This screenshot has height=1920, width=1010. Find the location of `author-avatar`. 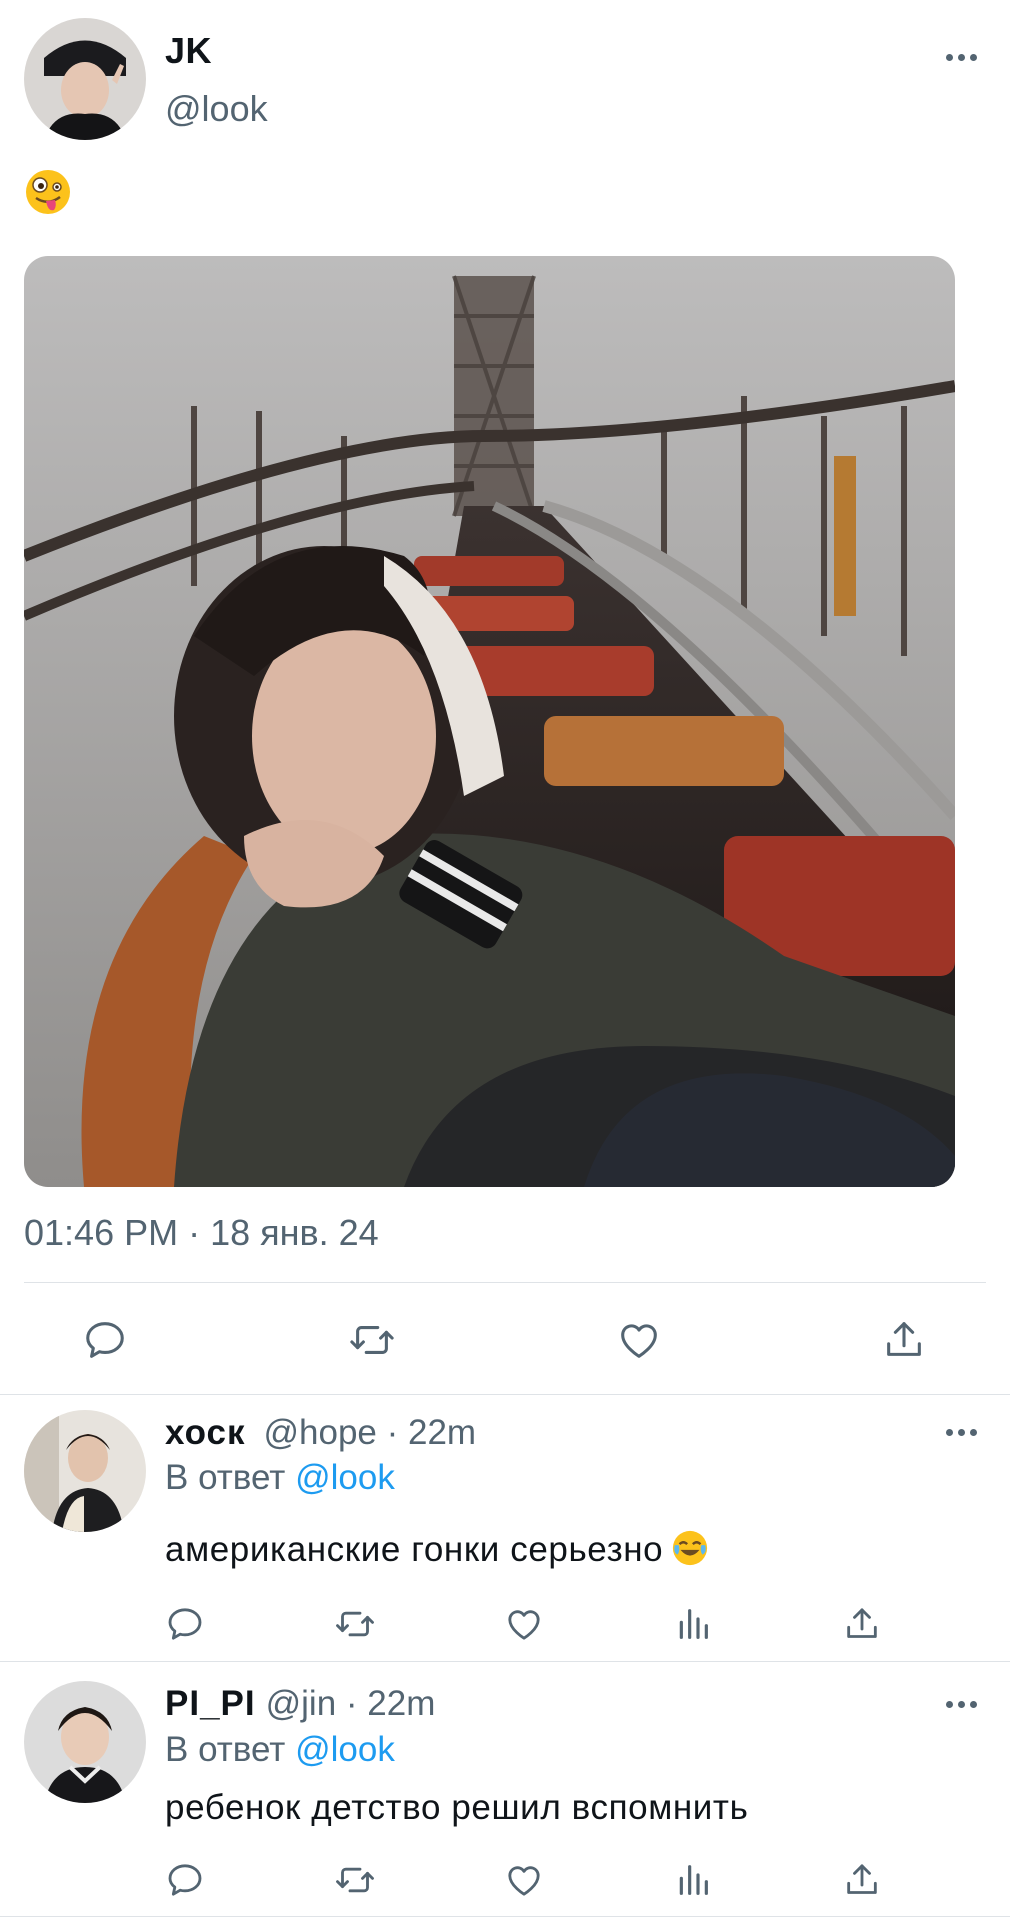

author-avatar is located at coordinates (85, 79).